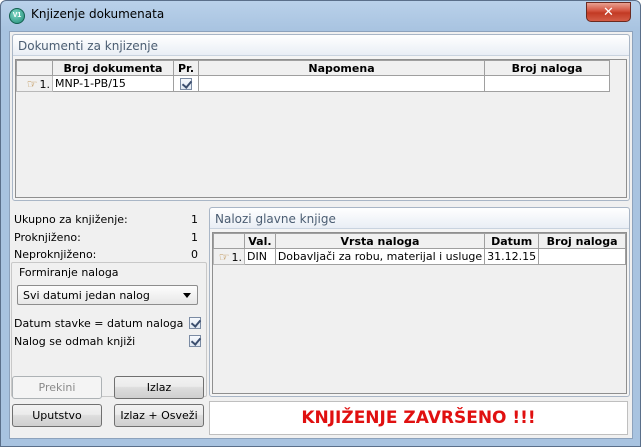 The image size is (641, 447). What do you see at coordinates (380, 256) in the screenshot?
I see `cell-vrsta-naloga: Dobavljači za robu, materijal i usluge` at bounding box center [380, 256].